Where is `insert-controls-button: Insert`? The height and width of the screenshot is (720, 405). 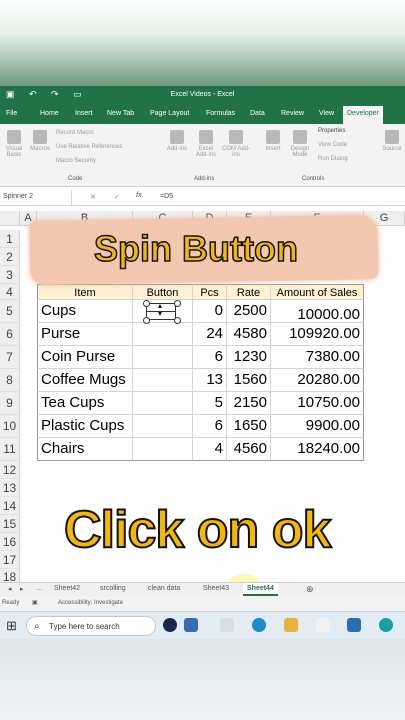 insert-controls-button: Insert is located at coordinates (273, 141).